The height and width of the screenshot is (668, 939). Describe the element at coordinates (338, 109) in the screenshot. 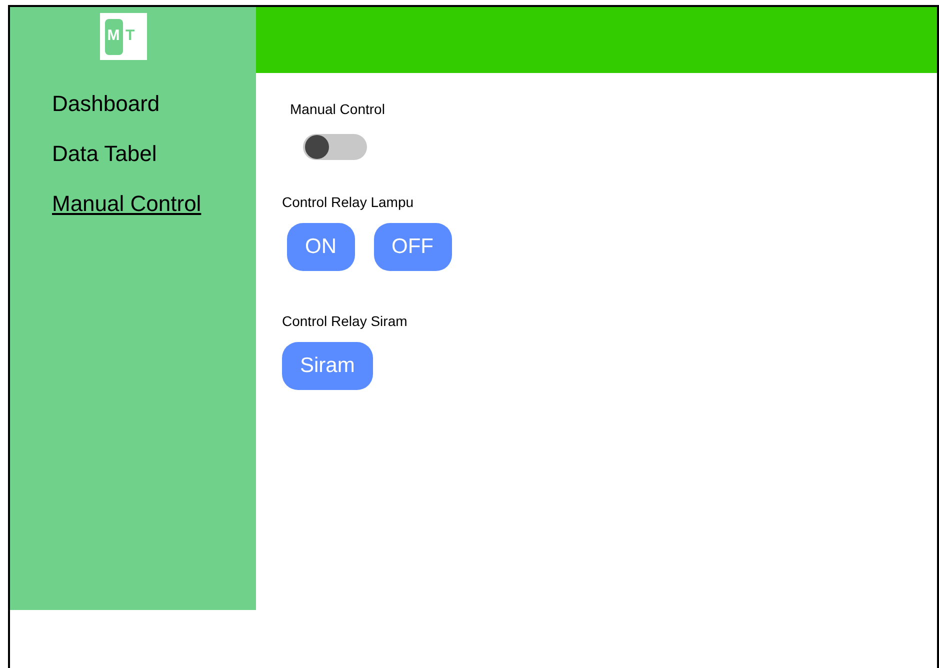

I see `section-label: Manual Control` at that location.